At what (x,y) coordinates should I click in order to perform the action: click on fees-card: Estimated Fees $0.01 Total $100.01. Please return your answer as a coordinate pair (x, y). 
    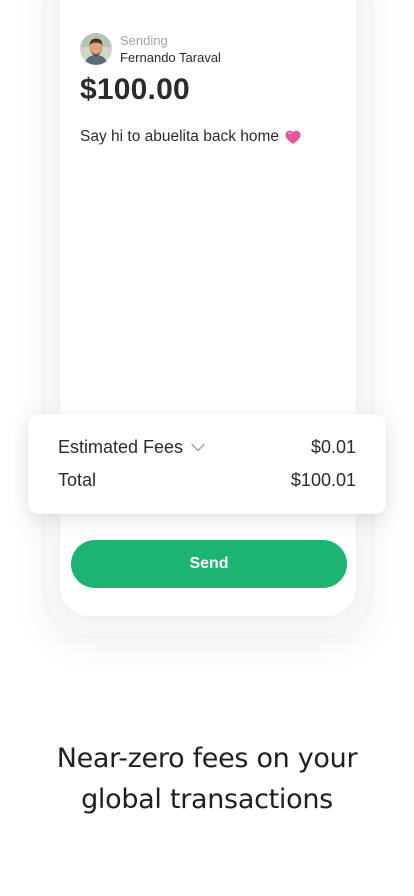
    Looking at the image, I should click on (207, 464).